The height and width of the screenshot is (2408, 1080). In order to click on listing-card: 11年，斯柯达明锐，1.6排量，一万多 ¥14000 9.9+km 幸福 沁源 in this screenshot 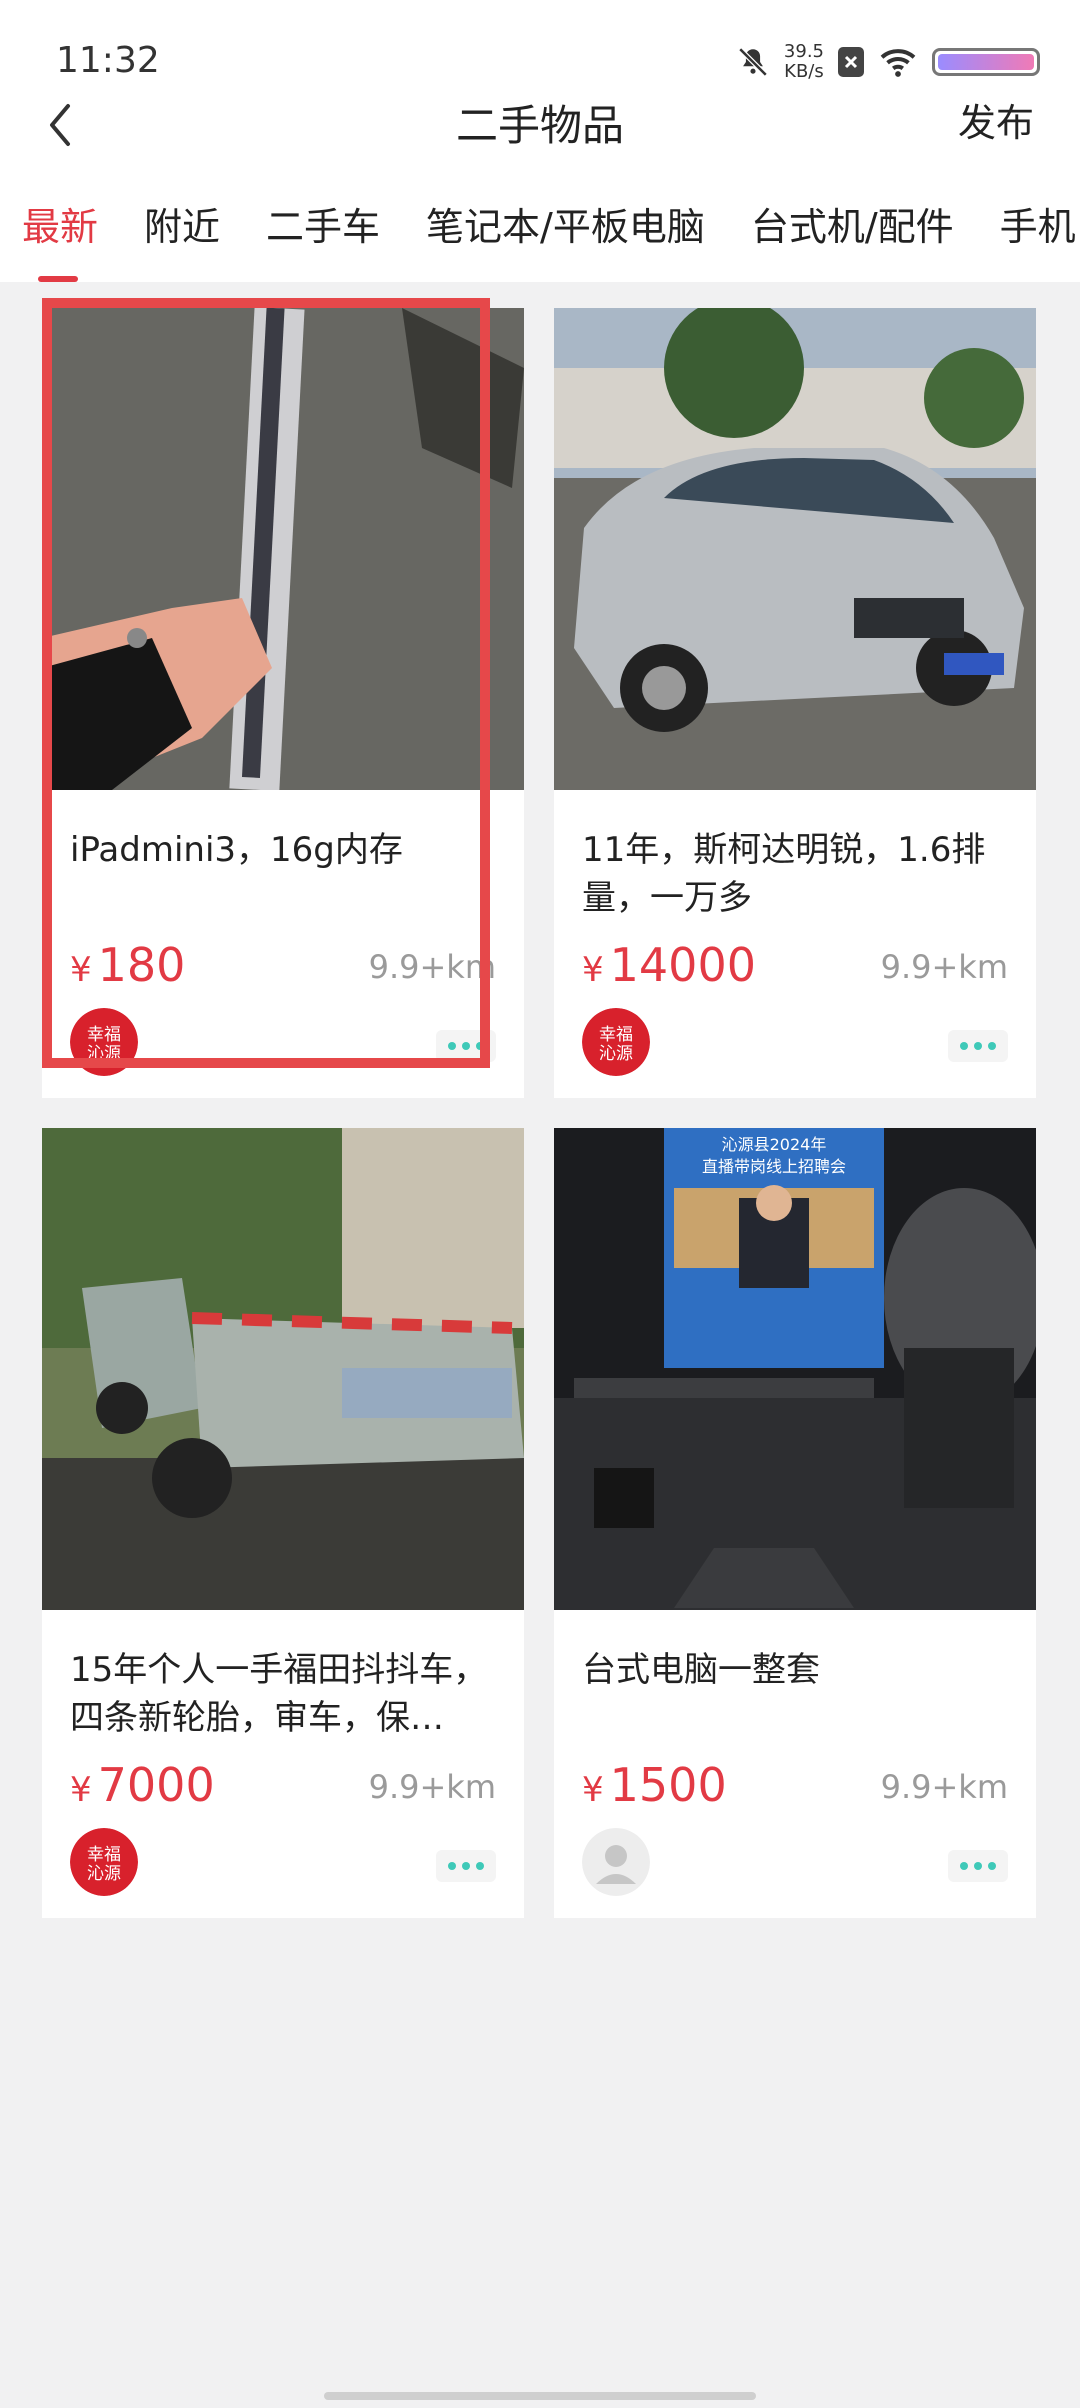, I will do `click(795, 703)`.